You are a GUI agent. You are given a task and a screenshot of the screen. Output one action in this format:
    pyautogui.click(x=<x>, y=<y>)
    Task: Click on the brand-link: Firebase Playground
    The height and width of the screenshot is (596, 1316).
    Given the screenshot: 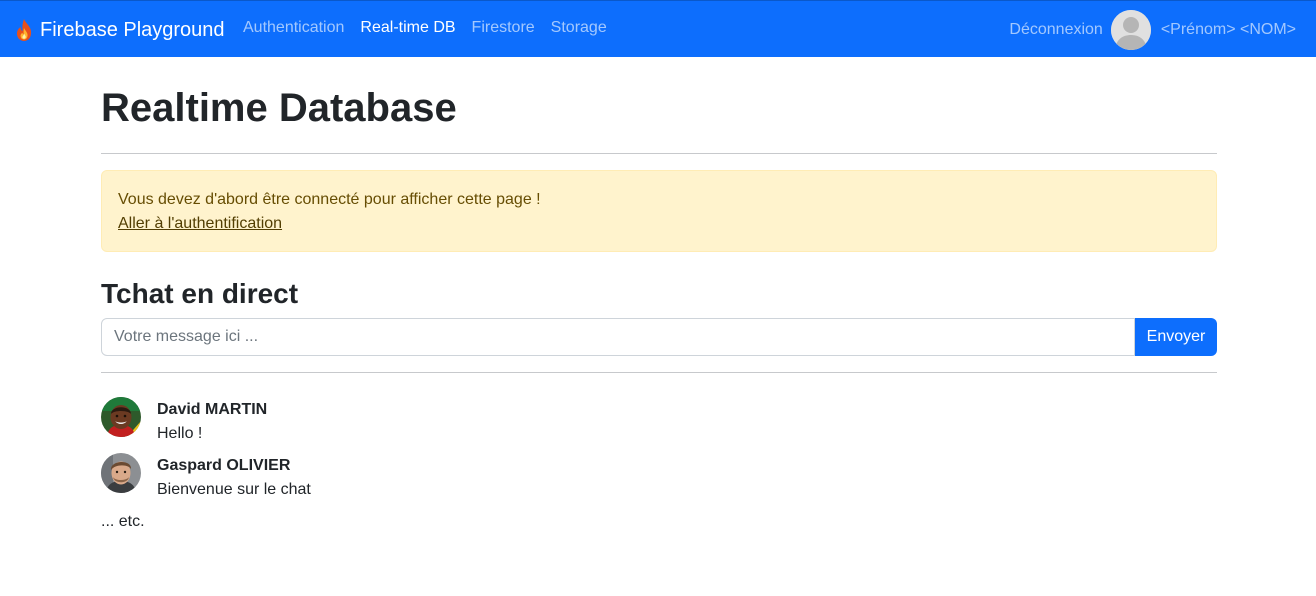 What is the action you would take?
    pyautogui.click(x=119, y=30)
    